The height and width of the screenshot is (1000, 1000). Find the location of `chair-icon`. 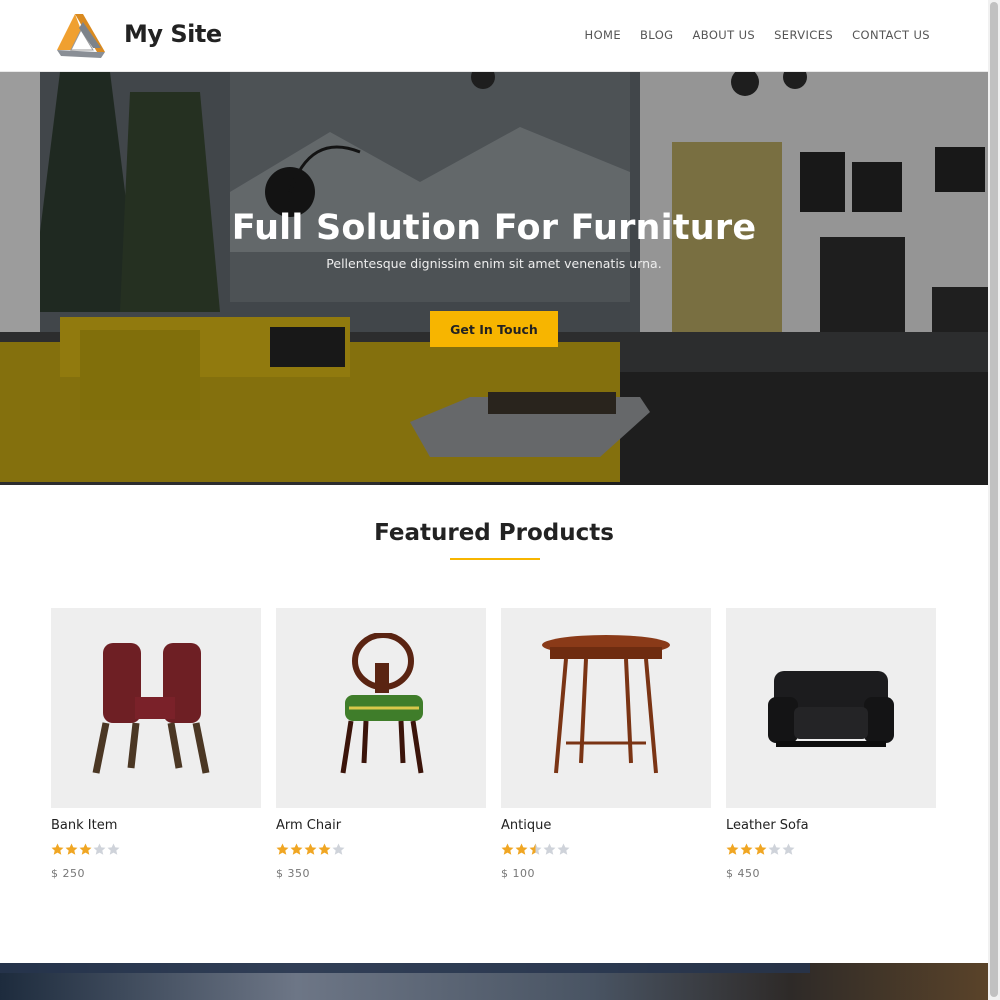

chair-icon is located at coordinates (382, 703).